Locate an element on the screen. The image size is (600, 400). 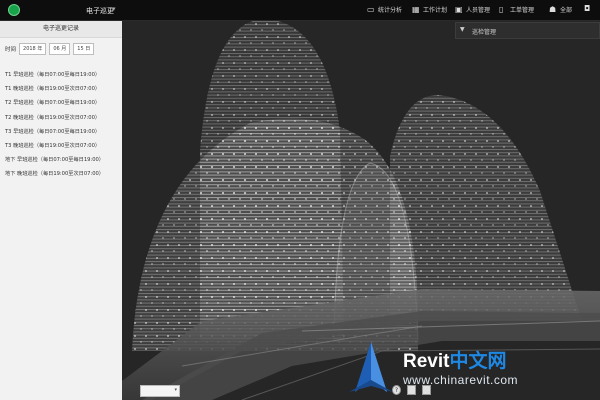
monitor-icon: ▭ is located at coordinates (371, 9).